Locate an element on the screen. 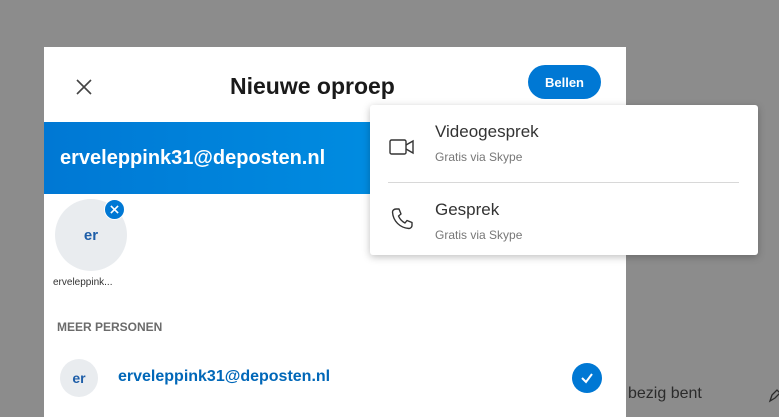 This screenshot has width=779, height=417. menu-item-video-call: Videogesprek Gratis via Skype is located at coordinates (564, 142).